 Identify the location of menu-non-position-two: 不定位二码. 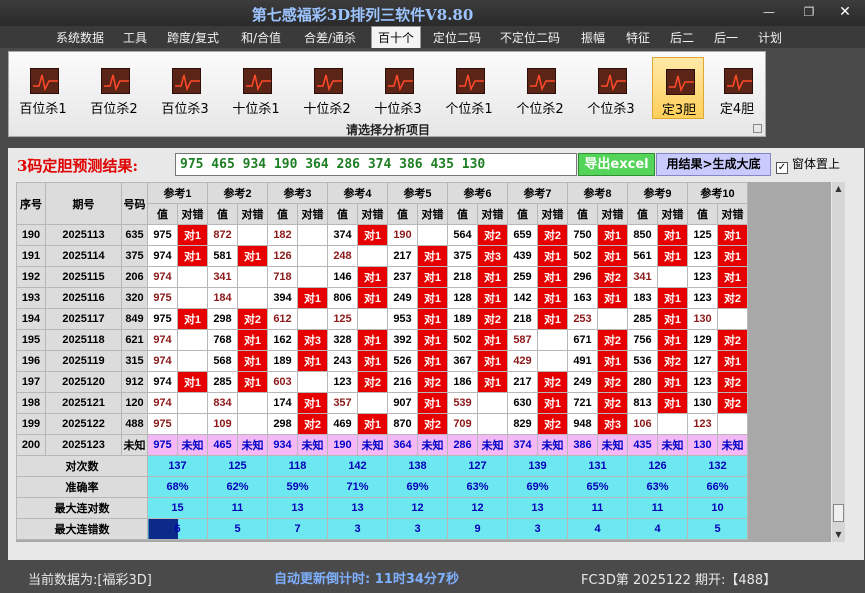
(530, 37).